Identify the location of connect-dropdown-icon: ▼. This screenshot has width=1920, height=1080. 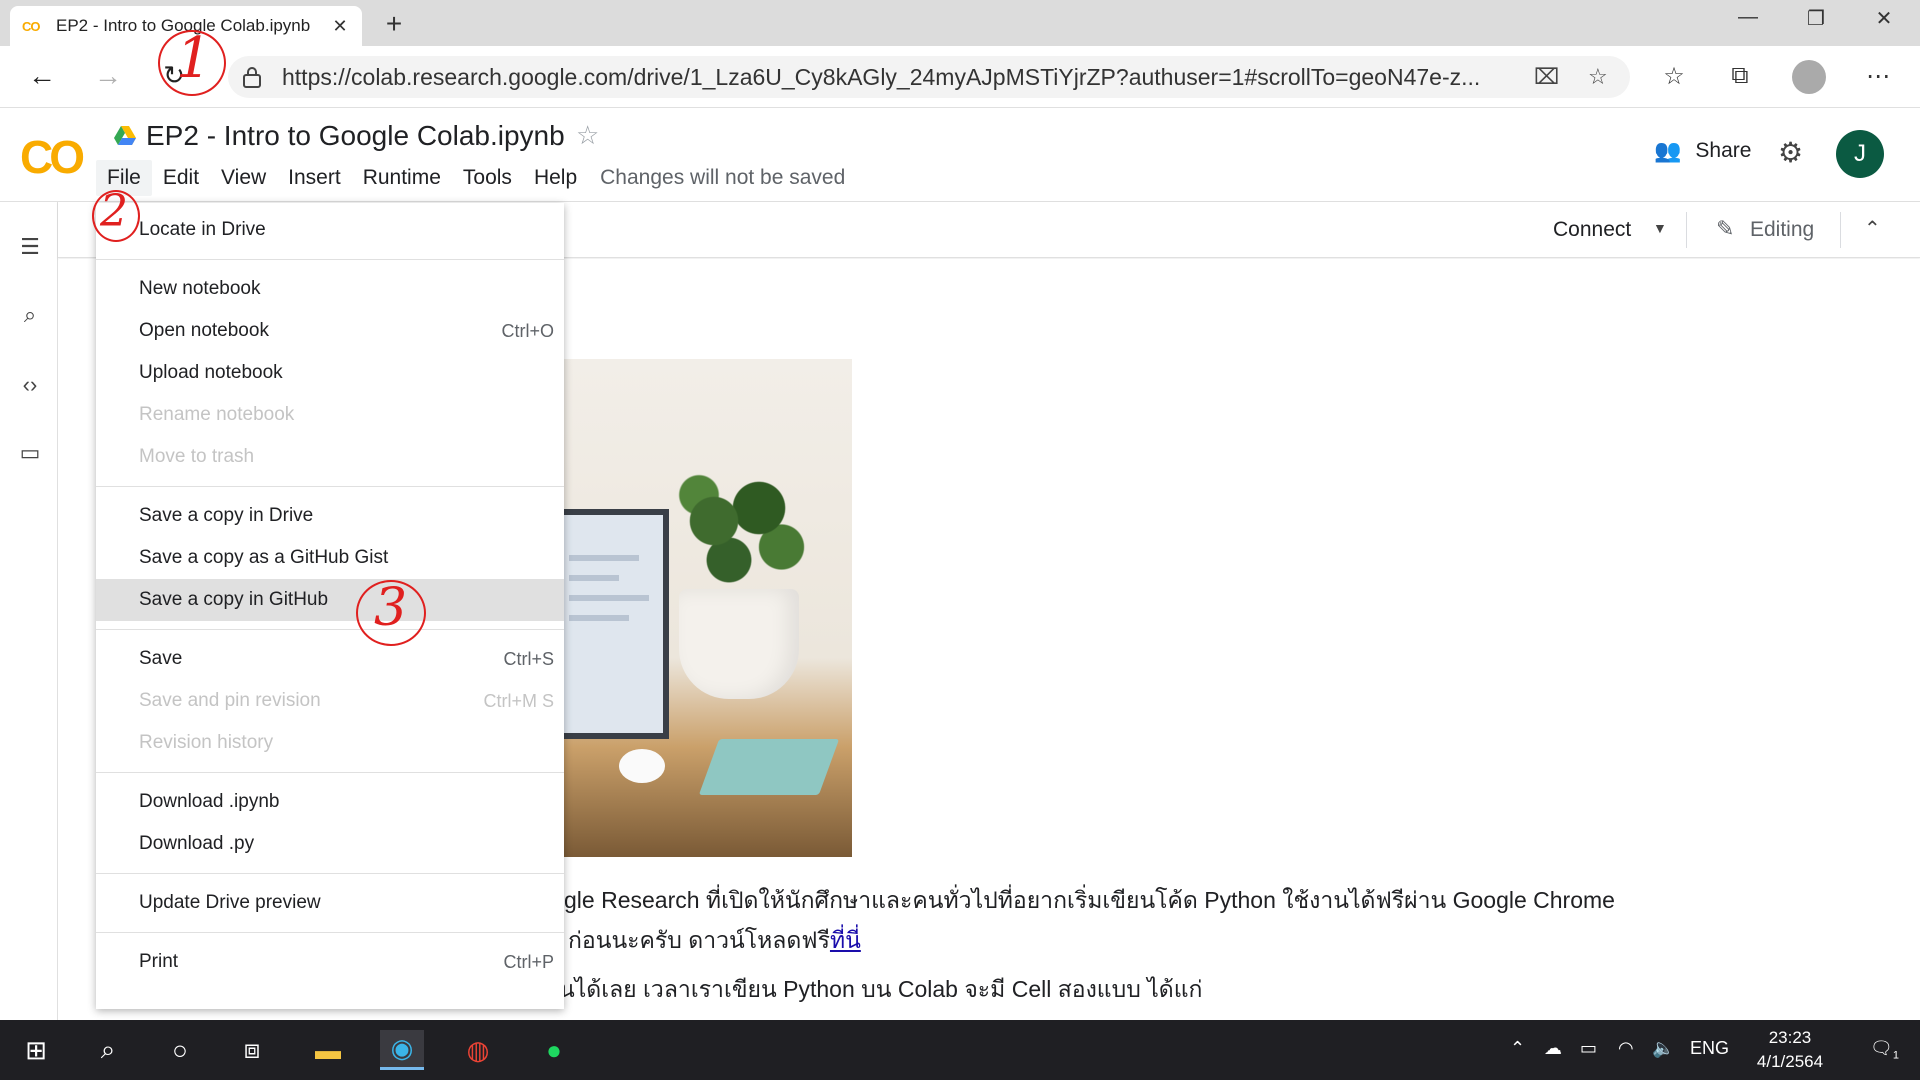
(1660, 228).